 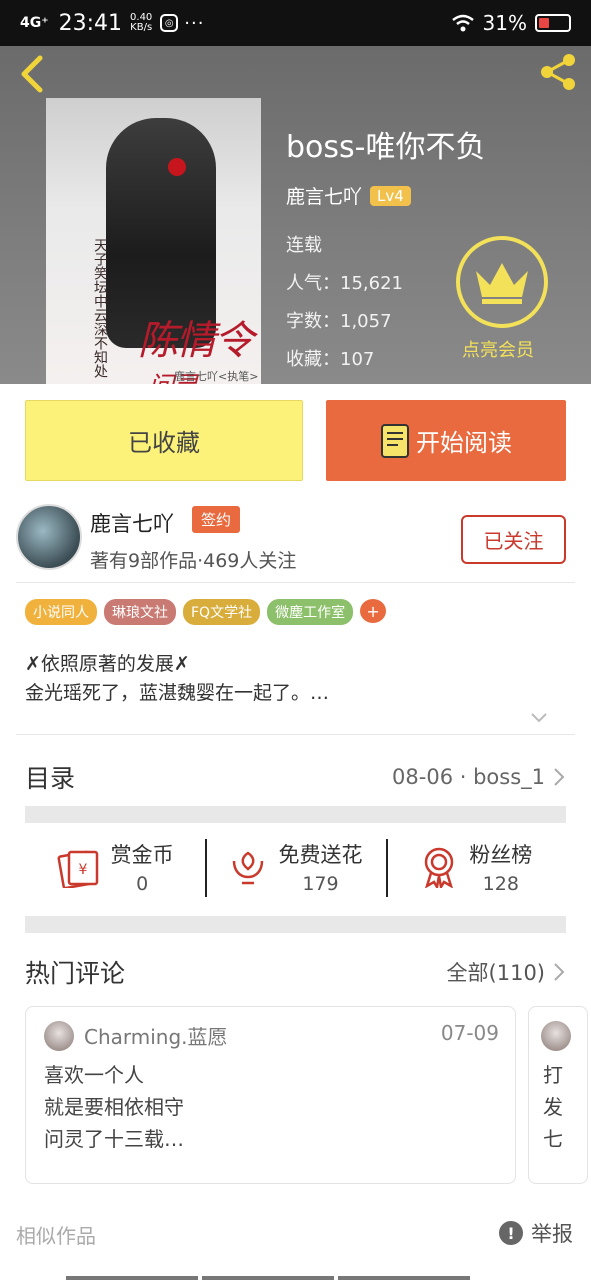 I want to click on cover-vertical-text: 天子笑坛中云深不知处, so click(x=100, y=308).